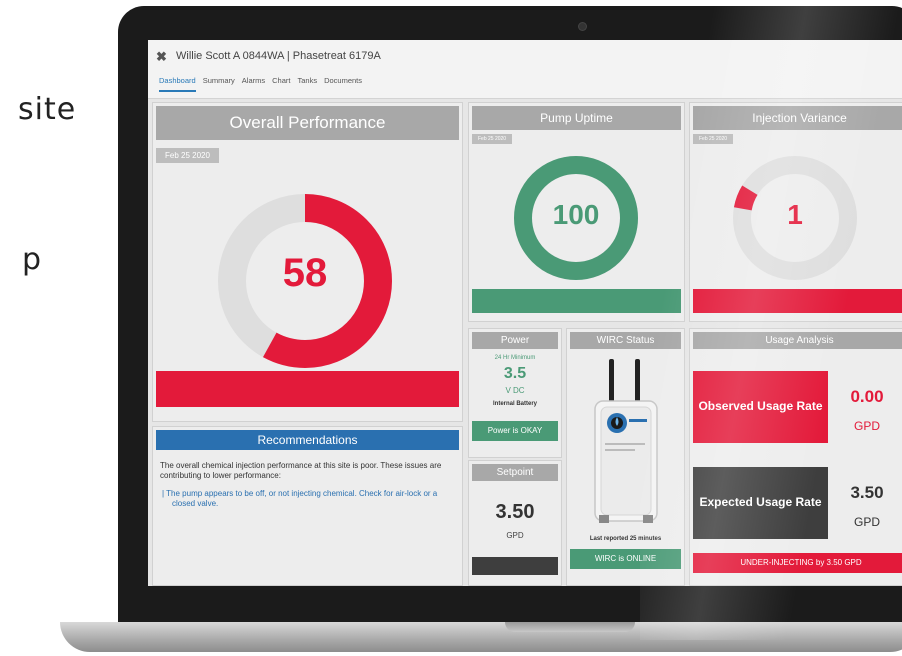  I want to click on injection-date: Feb 25 2020, so click(713, 139).